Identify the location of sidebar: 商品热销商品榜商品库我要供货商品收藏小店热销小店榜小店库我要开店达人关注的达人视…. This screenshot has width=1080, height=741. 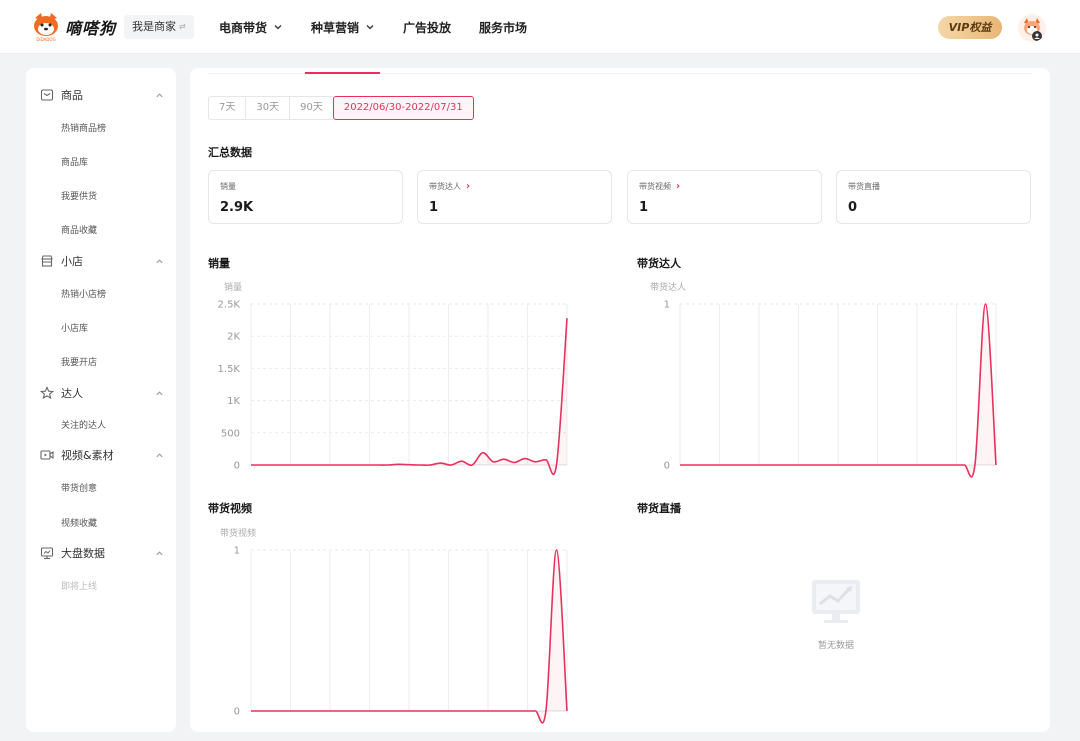
(101, 400).